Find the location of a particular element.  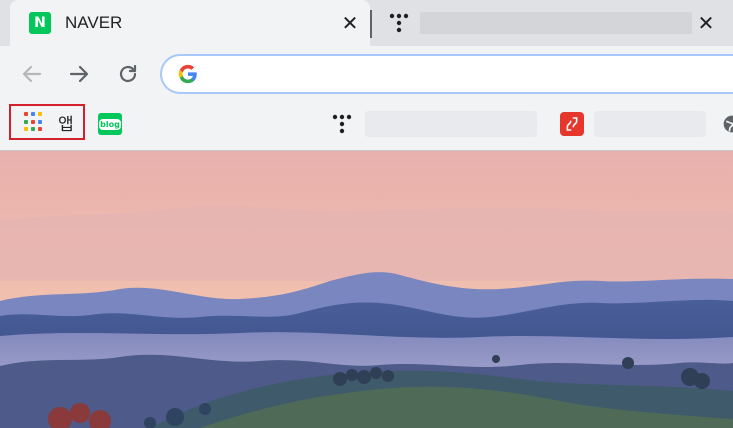

apps-label: 앱 is located at coordinates (66, 124).